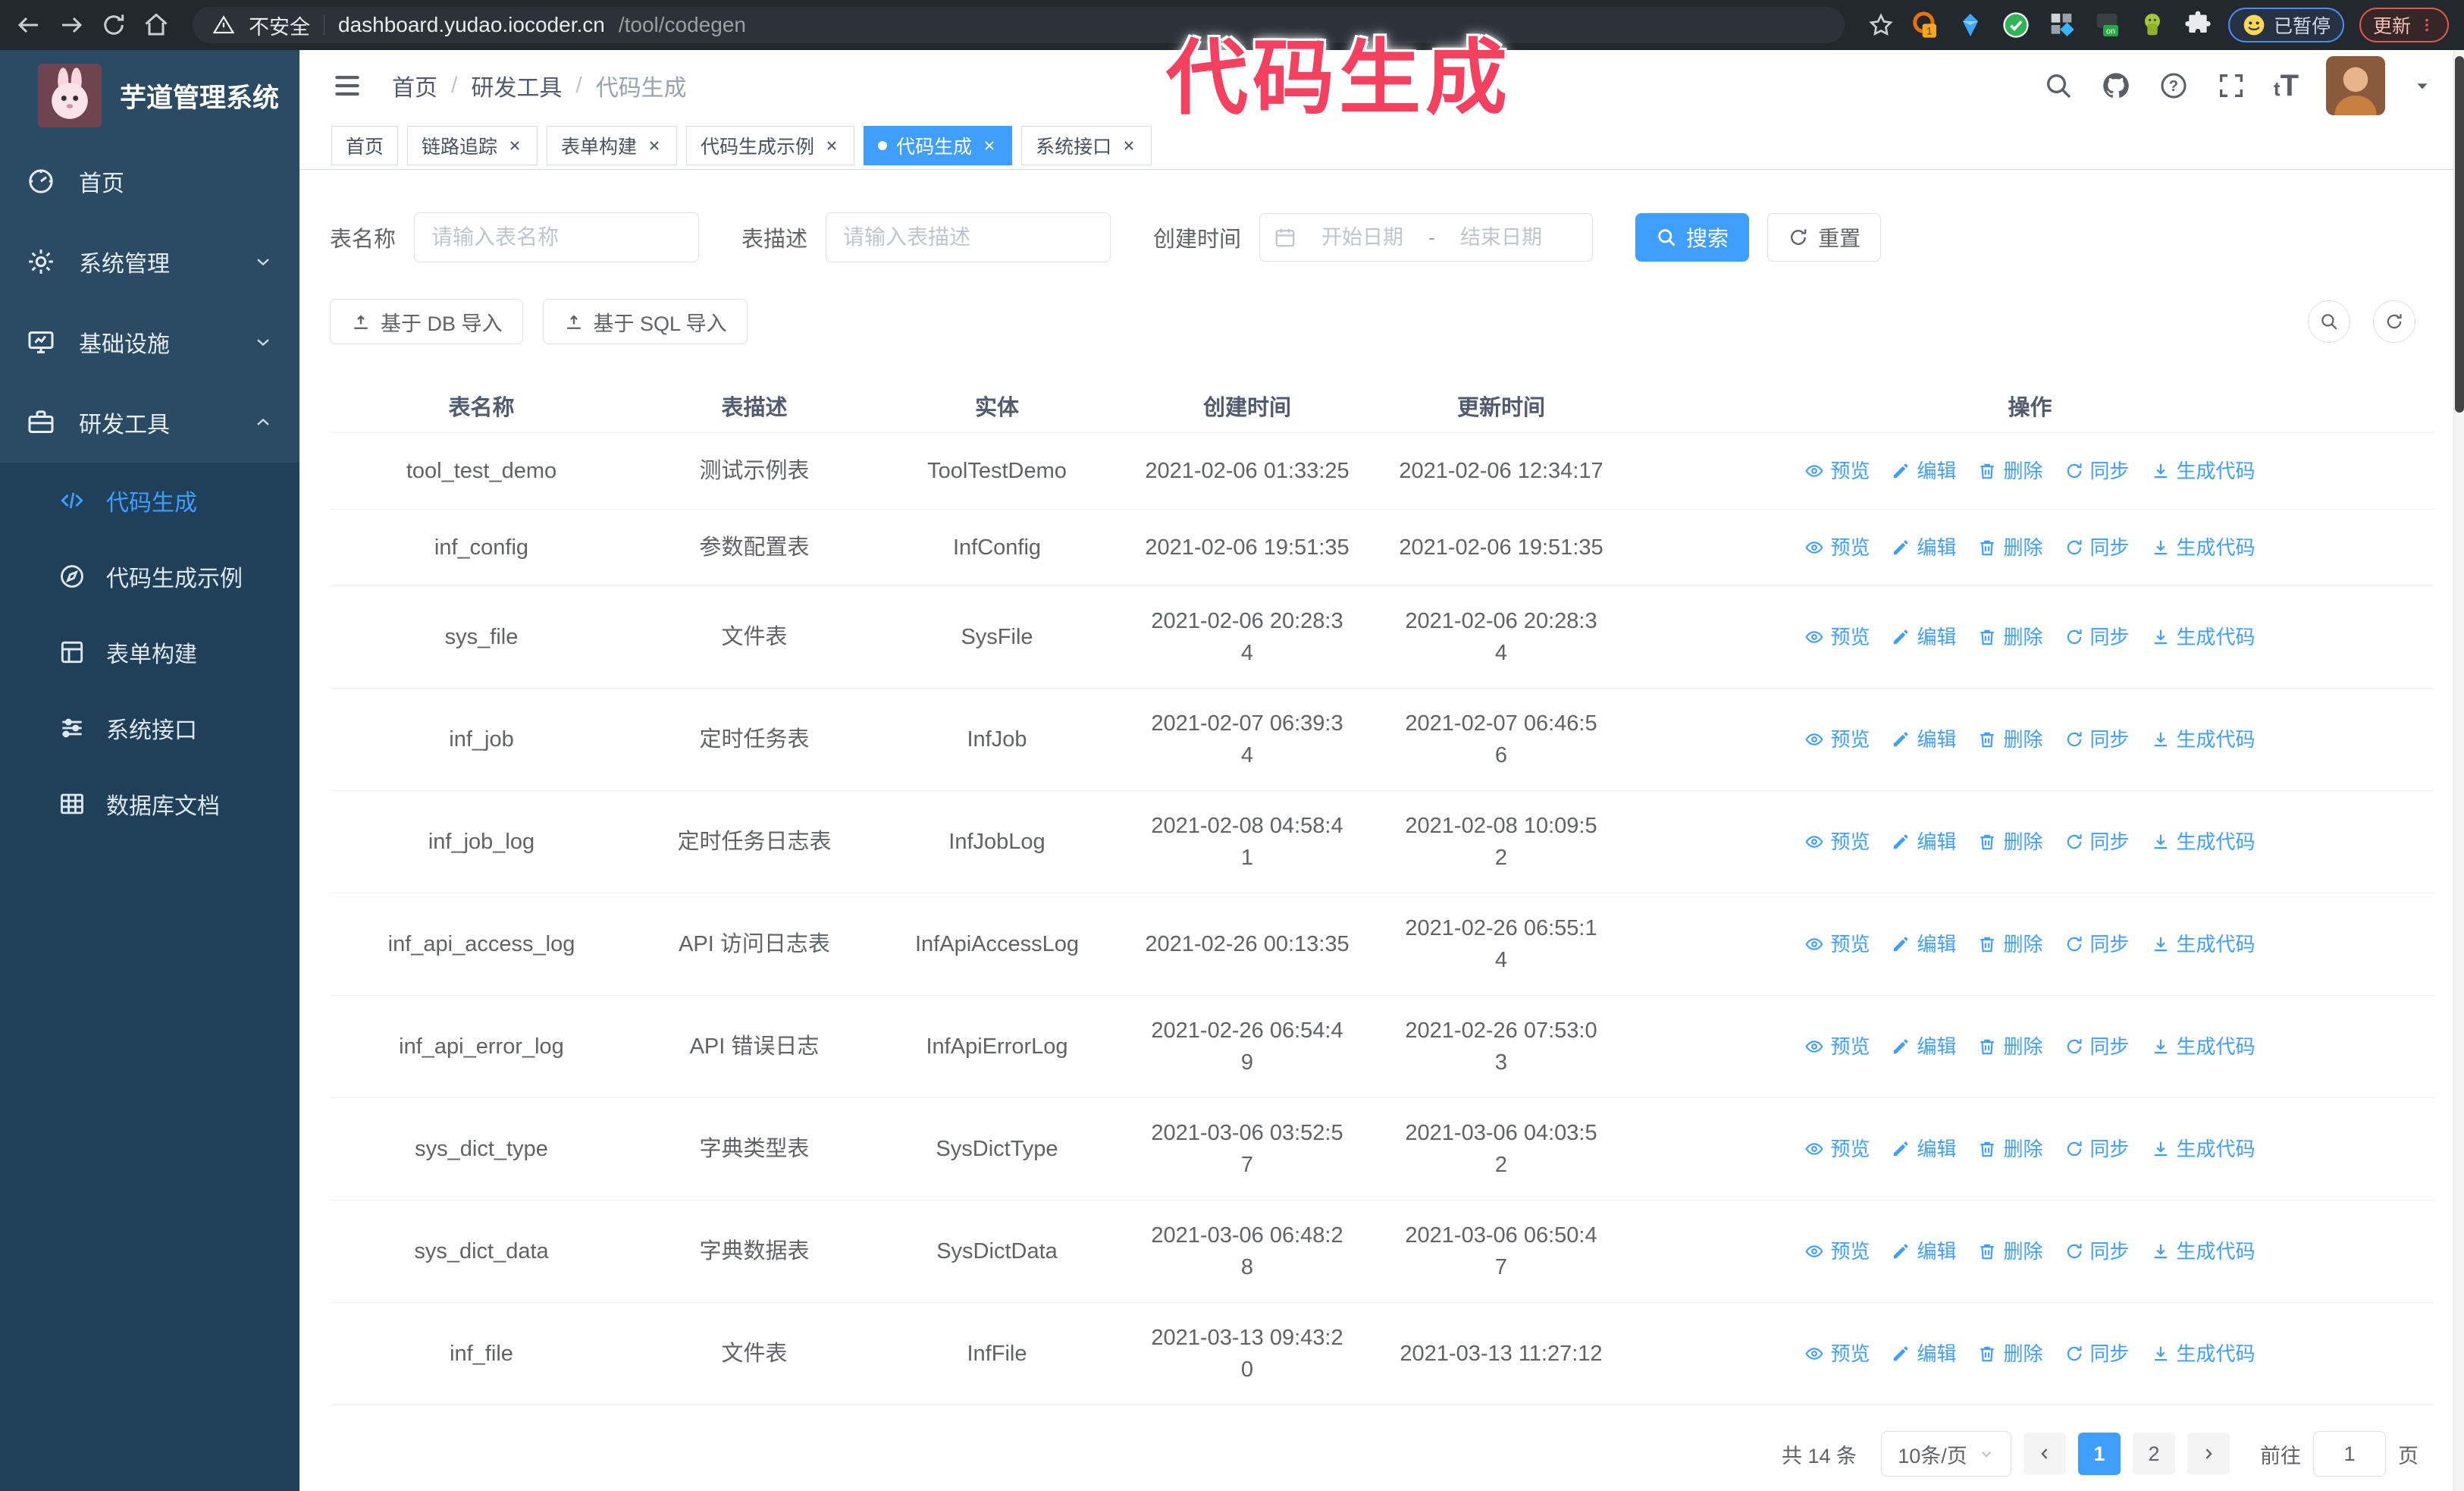 Image resolution: width=2464 pixels, height=1491 pixels. I want to click on page-button-1: 1, so click(2099, 1454).